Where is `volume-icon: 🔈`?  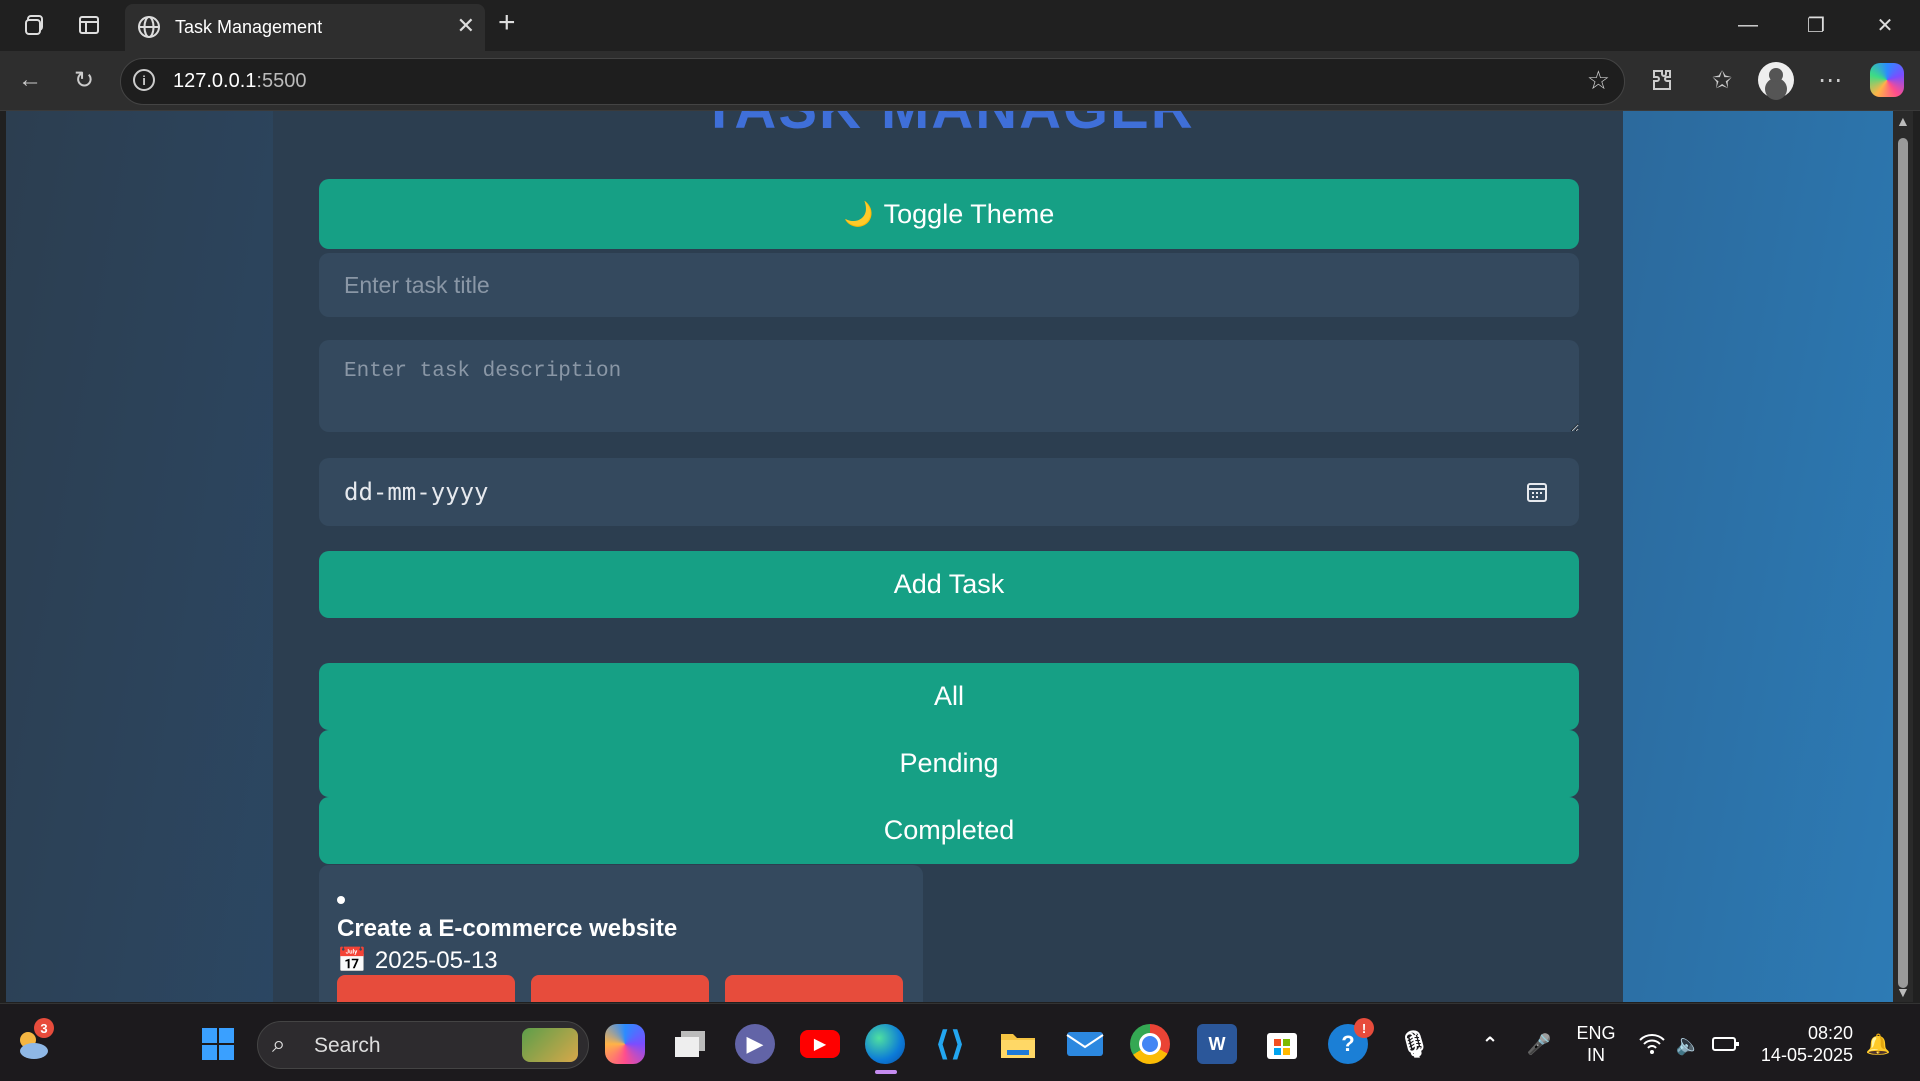
volume-icon: 🔈 is located at coordinates (1688, 1044).